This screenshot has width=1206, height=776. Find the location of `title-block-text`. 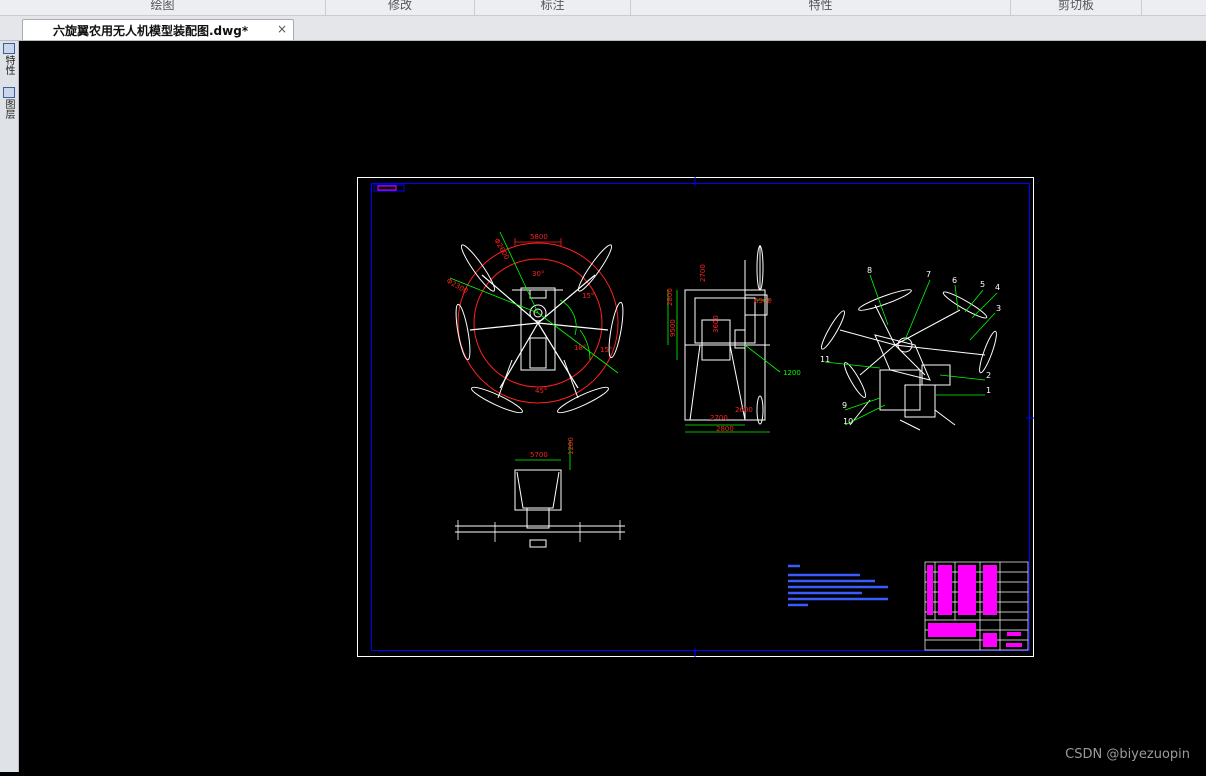

title-block-text is located at coordinates (974, 606).